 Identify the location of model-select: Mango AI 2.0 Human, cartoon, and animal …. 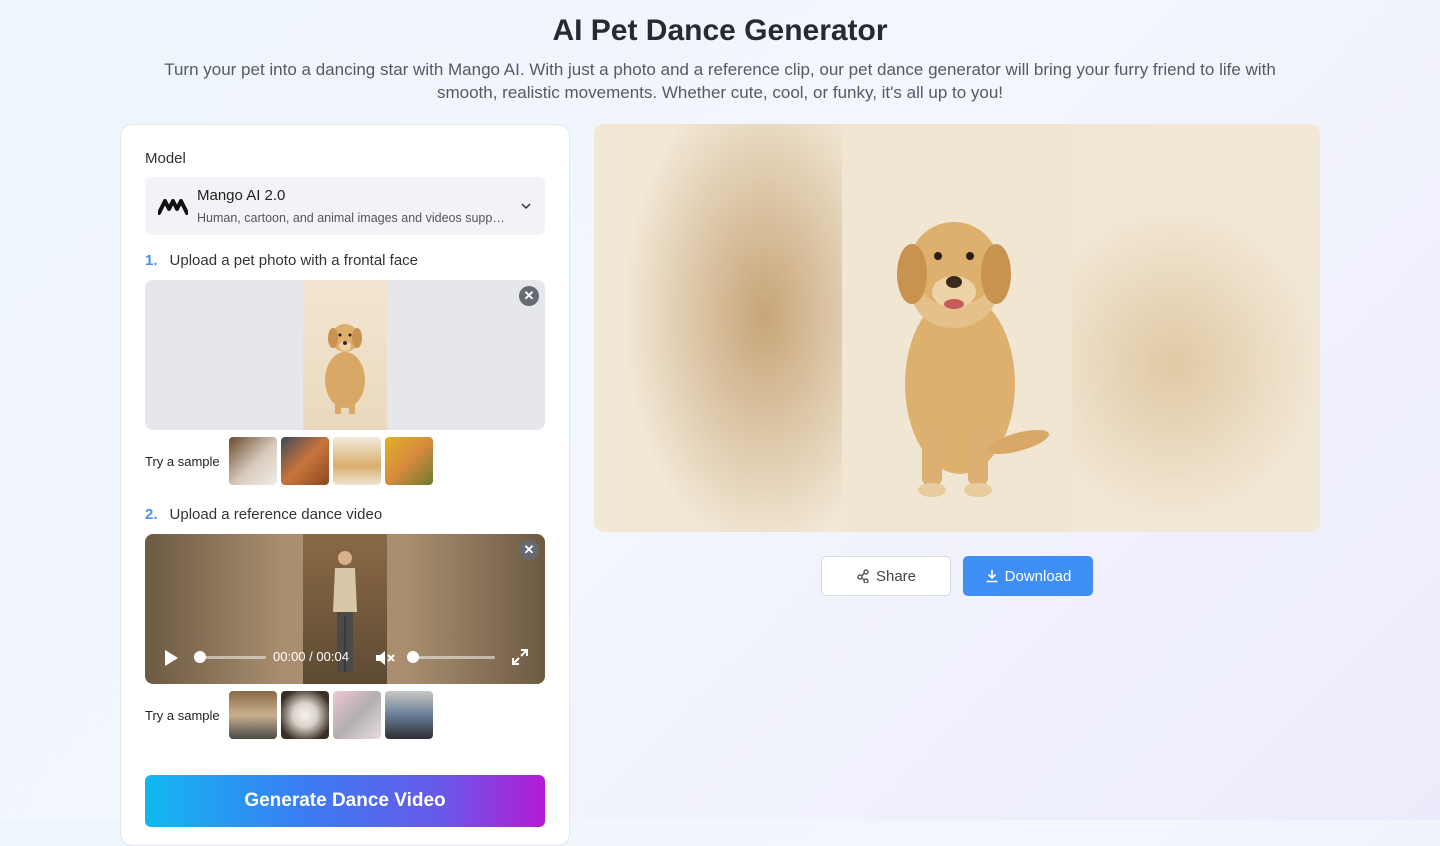
(345, 206).